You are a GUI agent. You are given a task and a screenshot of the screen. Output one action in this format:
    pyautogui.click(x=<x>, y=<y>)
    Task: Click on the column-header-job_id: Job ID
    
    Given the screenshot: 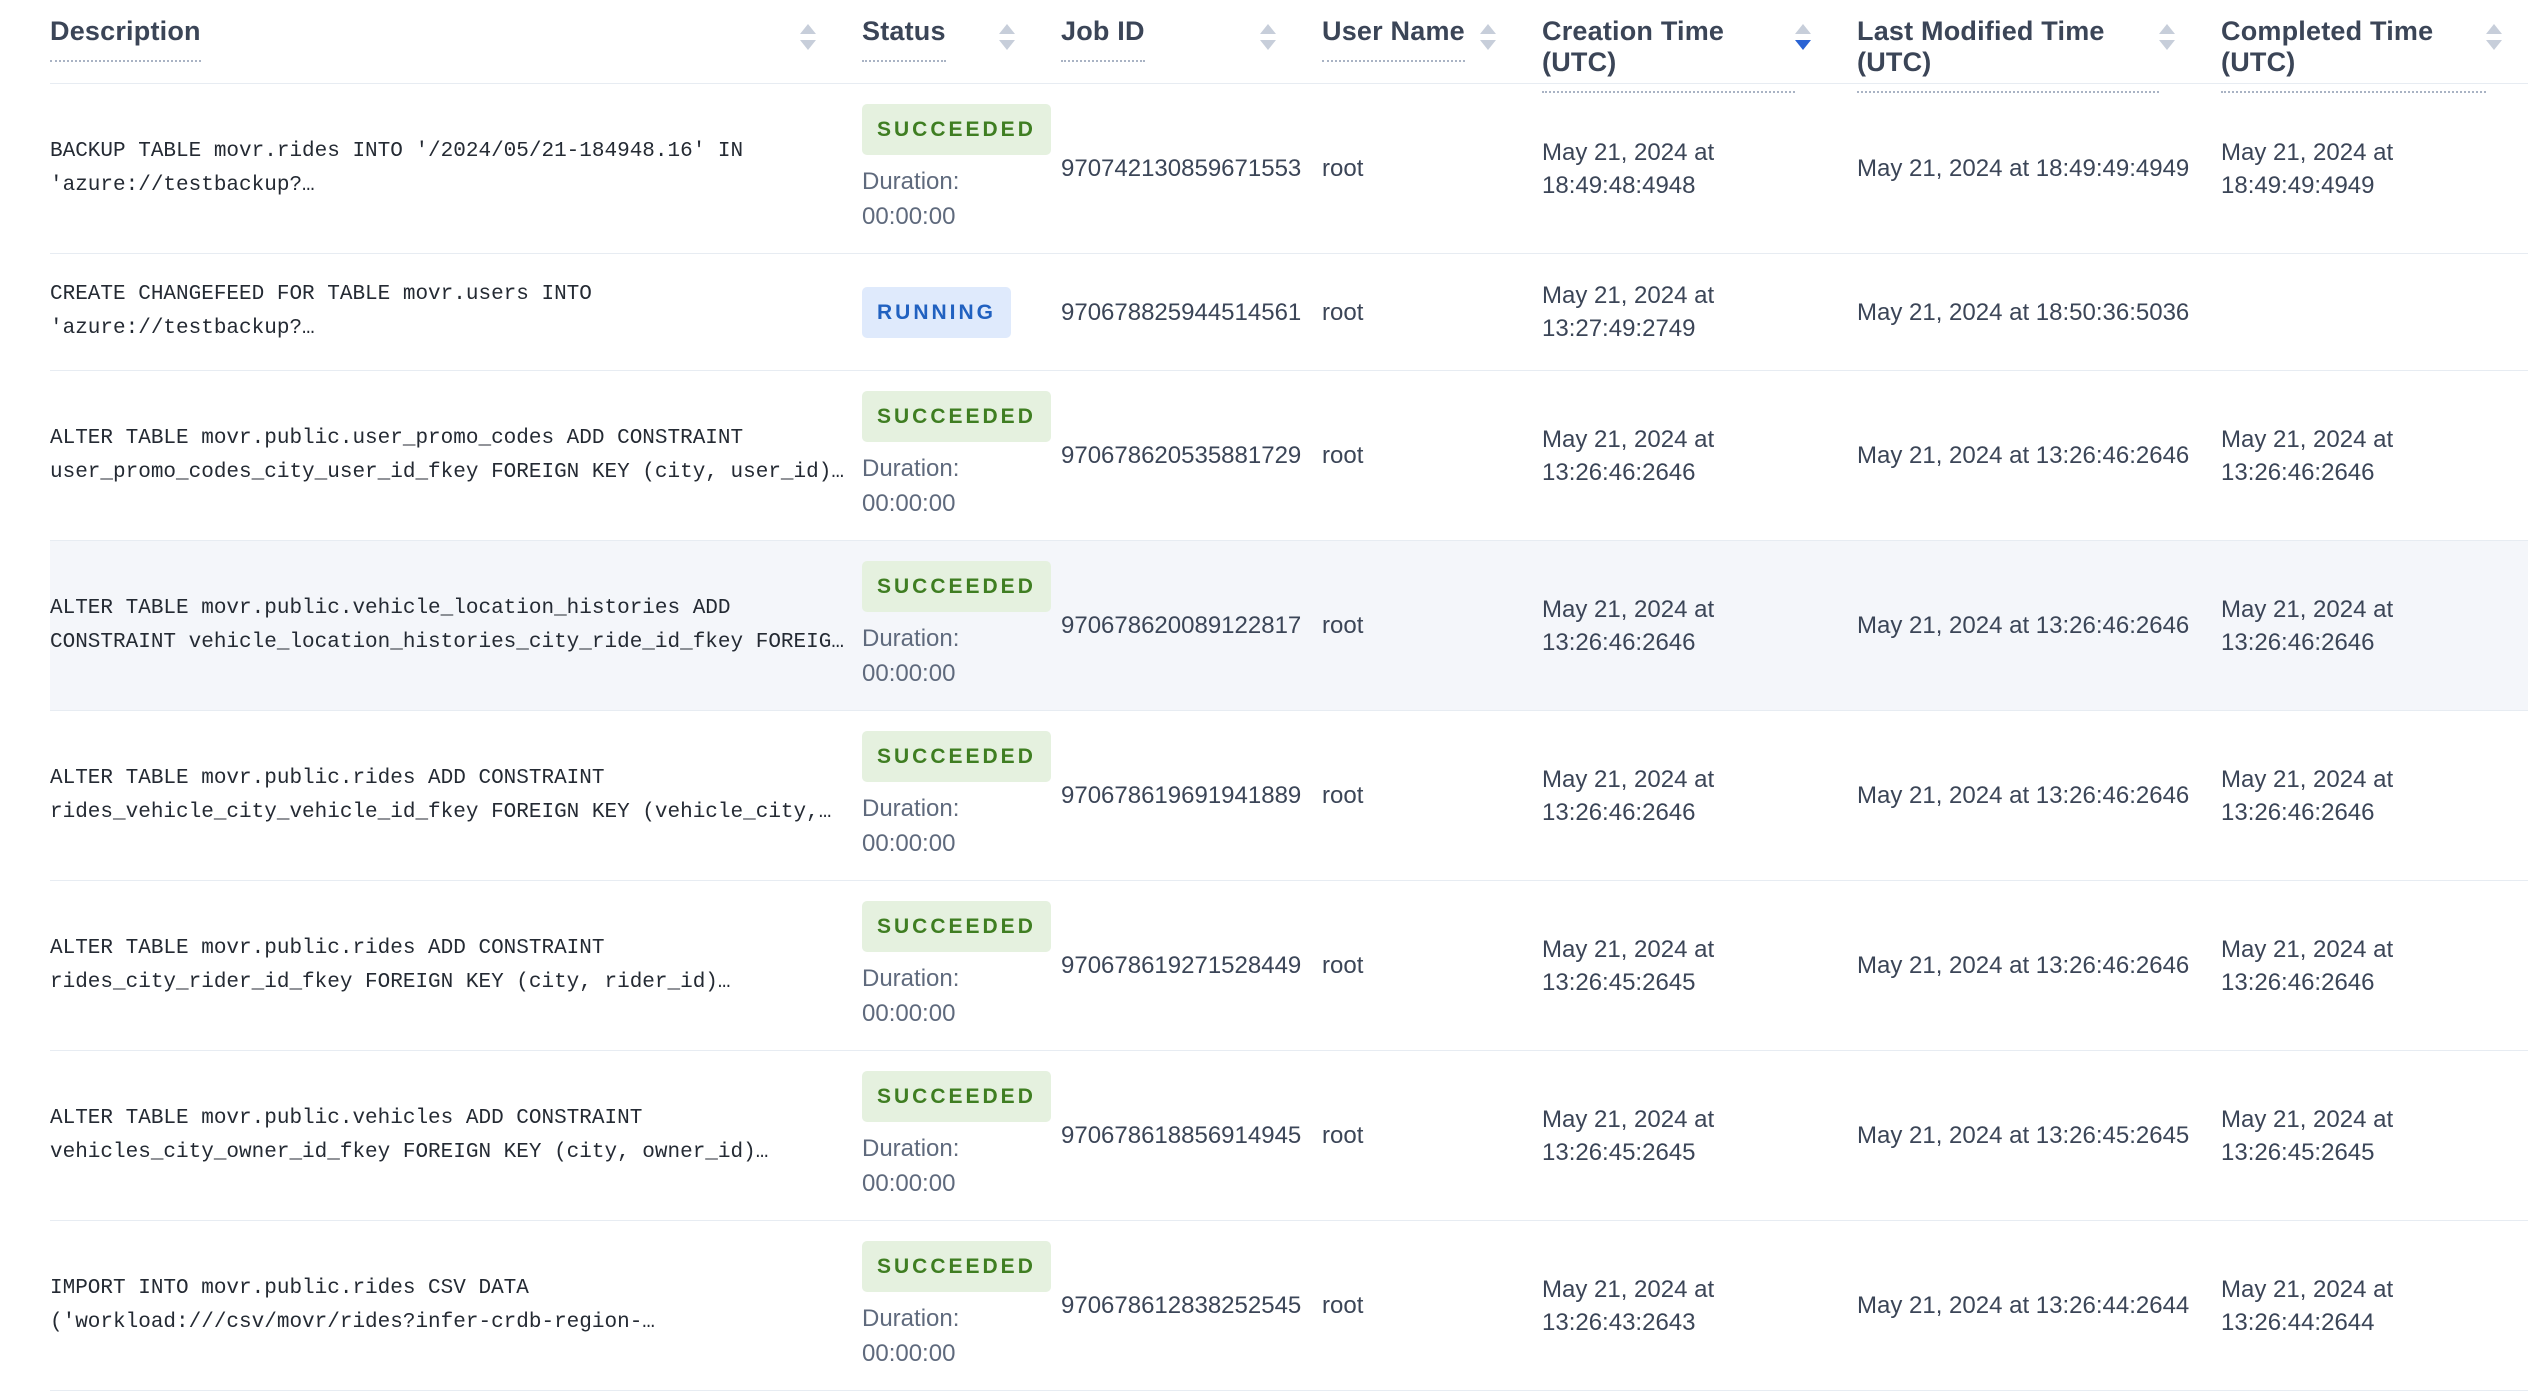 What is the action you would take?
    pyautogui.click(x=1191, y=49)
    